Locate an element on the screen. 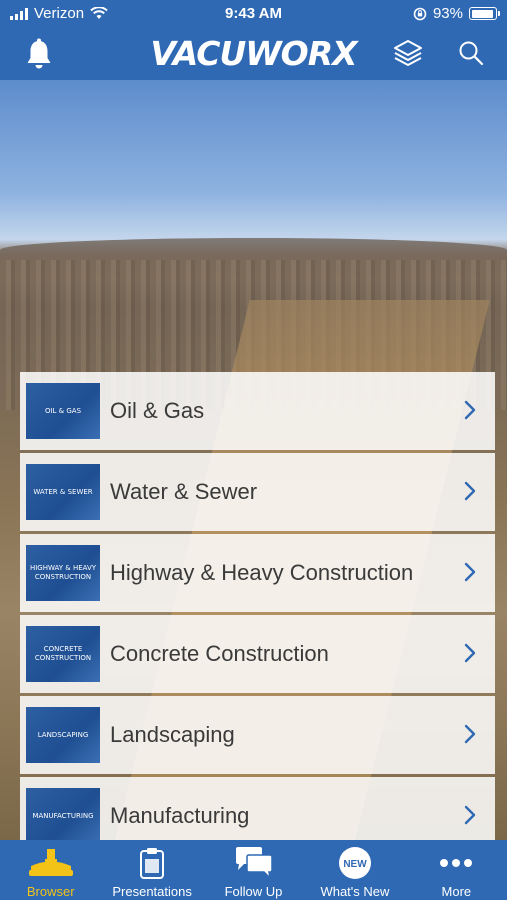  tab-browser: Browser is located at coordinates (50, 870).